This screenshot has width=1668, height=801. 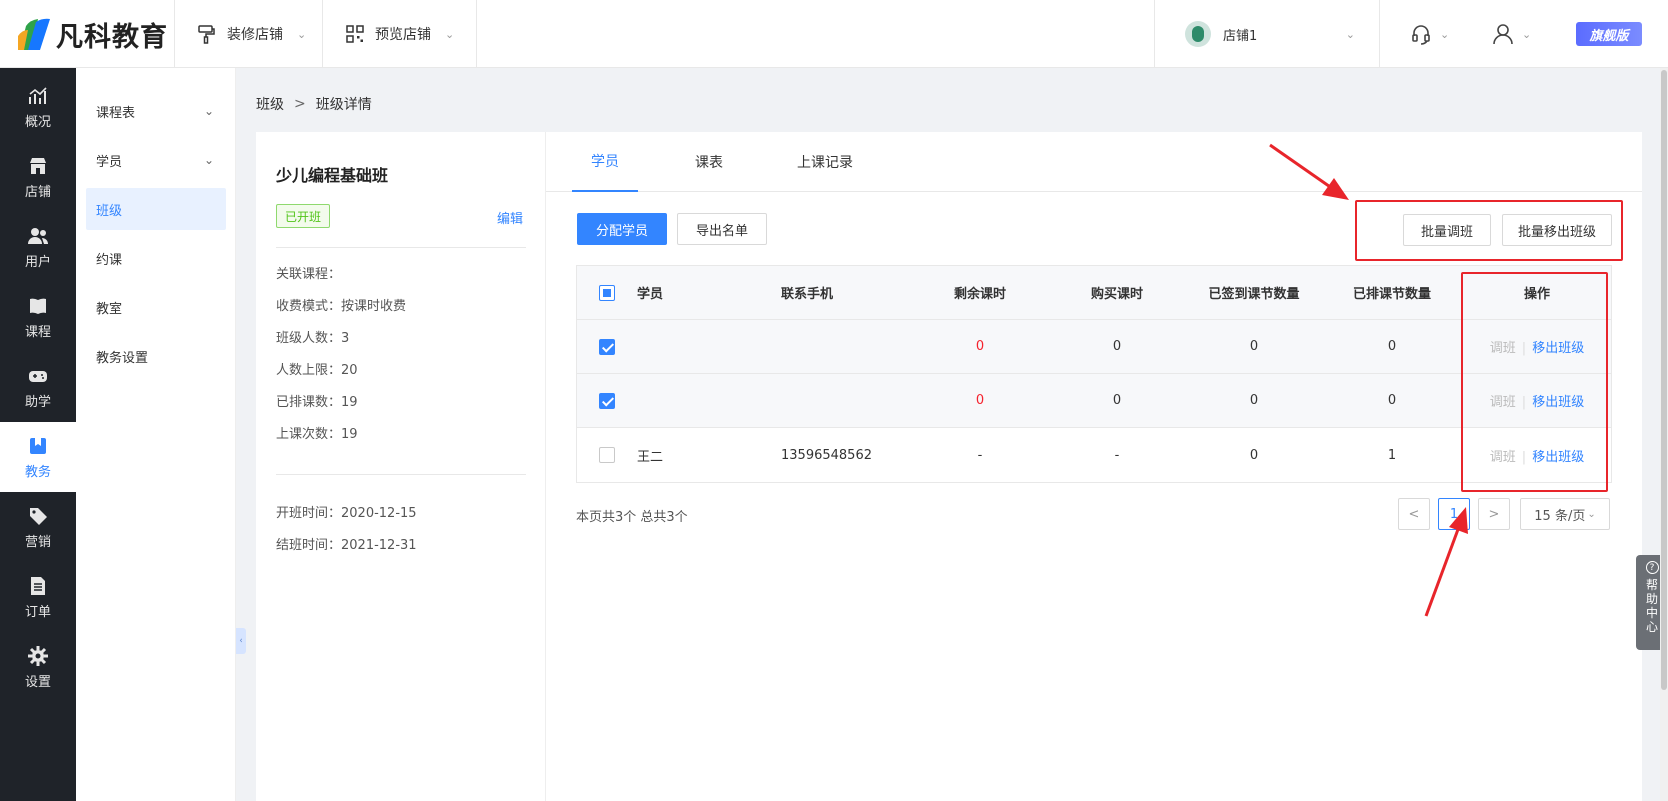 I want to click on preview-store-menu: 预览店铺 ⌄, so click(x=400, y=34).